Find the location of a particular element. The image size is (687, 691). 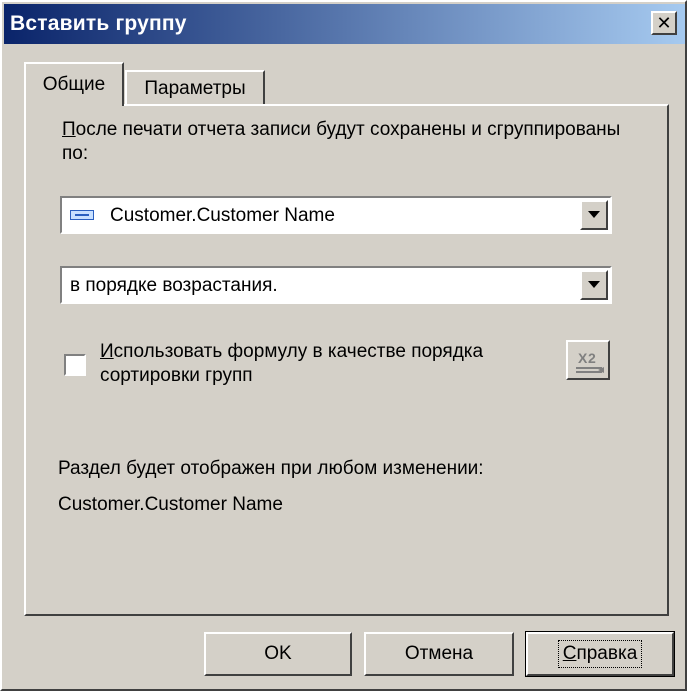

formula-editor-button: X 2 is located at coordinates (588, 360).